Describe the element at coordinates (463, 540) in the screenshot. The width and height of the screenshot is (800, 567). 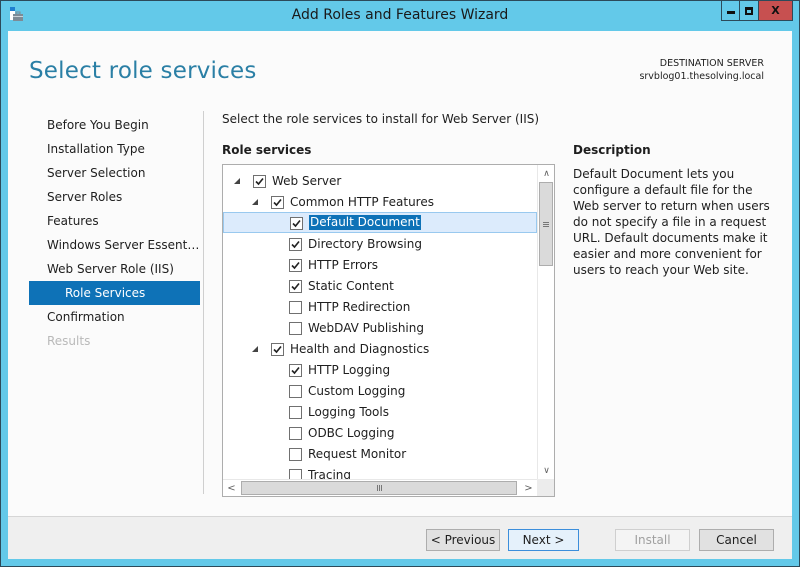
I see `previous-button: < Previous` at that location.